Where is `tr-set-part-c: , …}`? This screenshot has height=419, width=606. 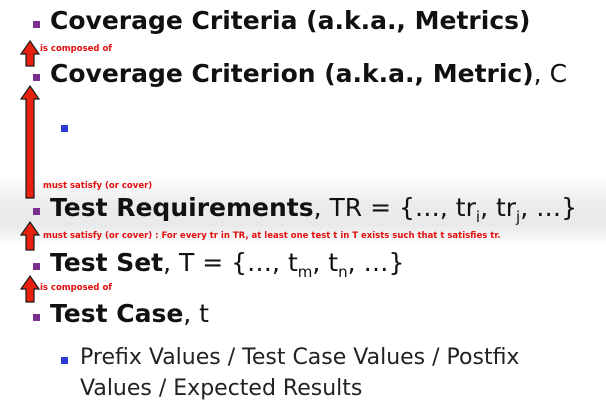 tr-set-part-c: , …} is located at coordinates (549, 207).